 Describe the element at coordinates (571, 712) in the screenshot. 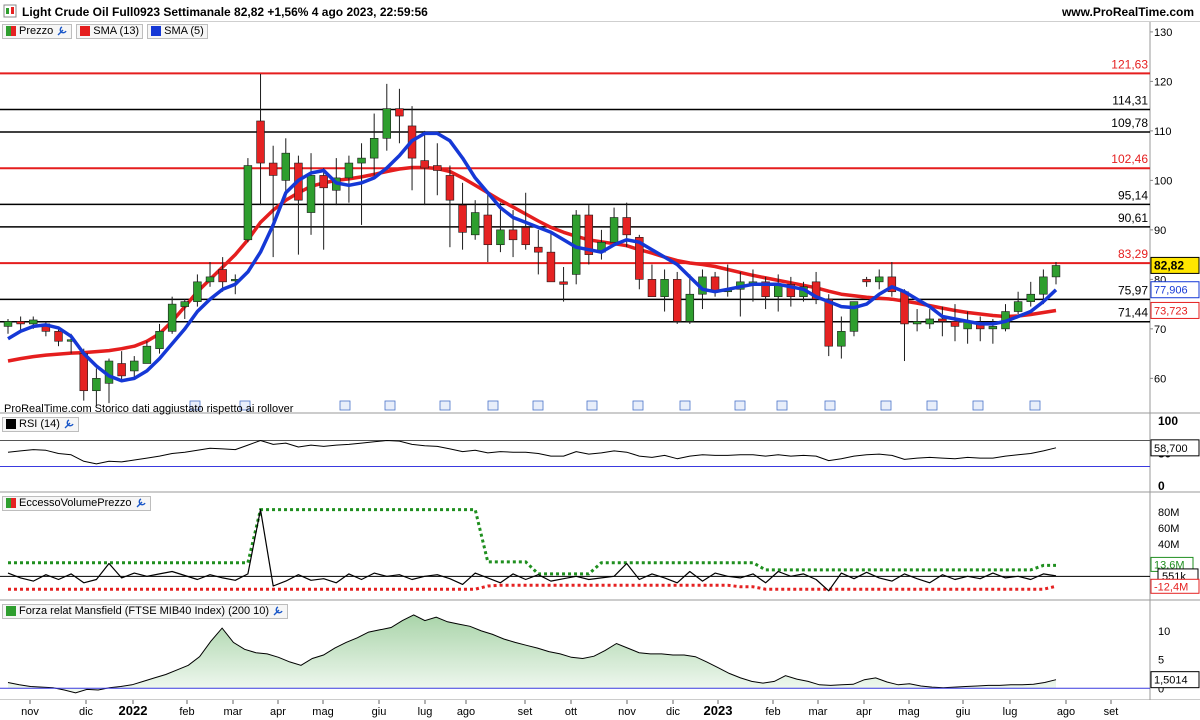

I see `time-axis-label: ott` at that location.